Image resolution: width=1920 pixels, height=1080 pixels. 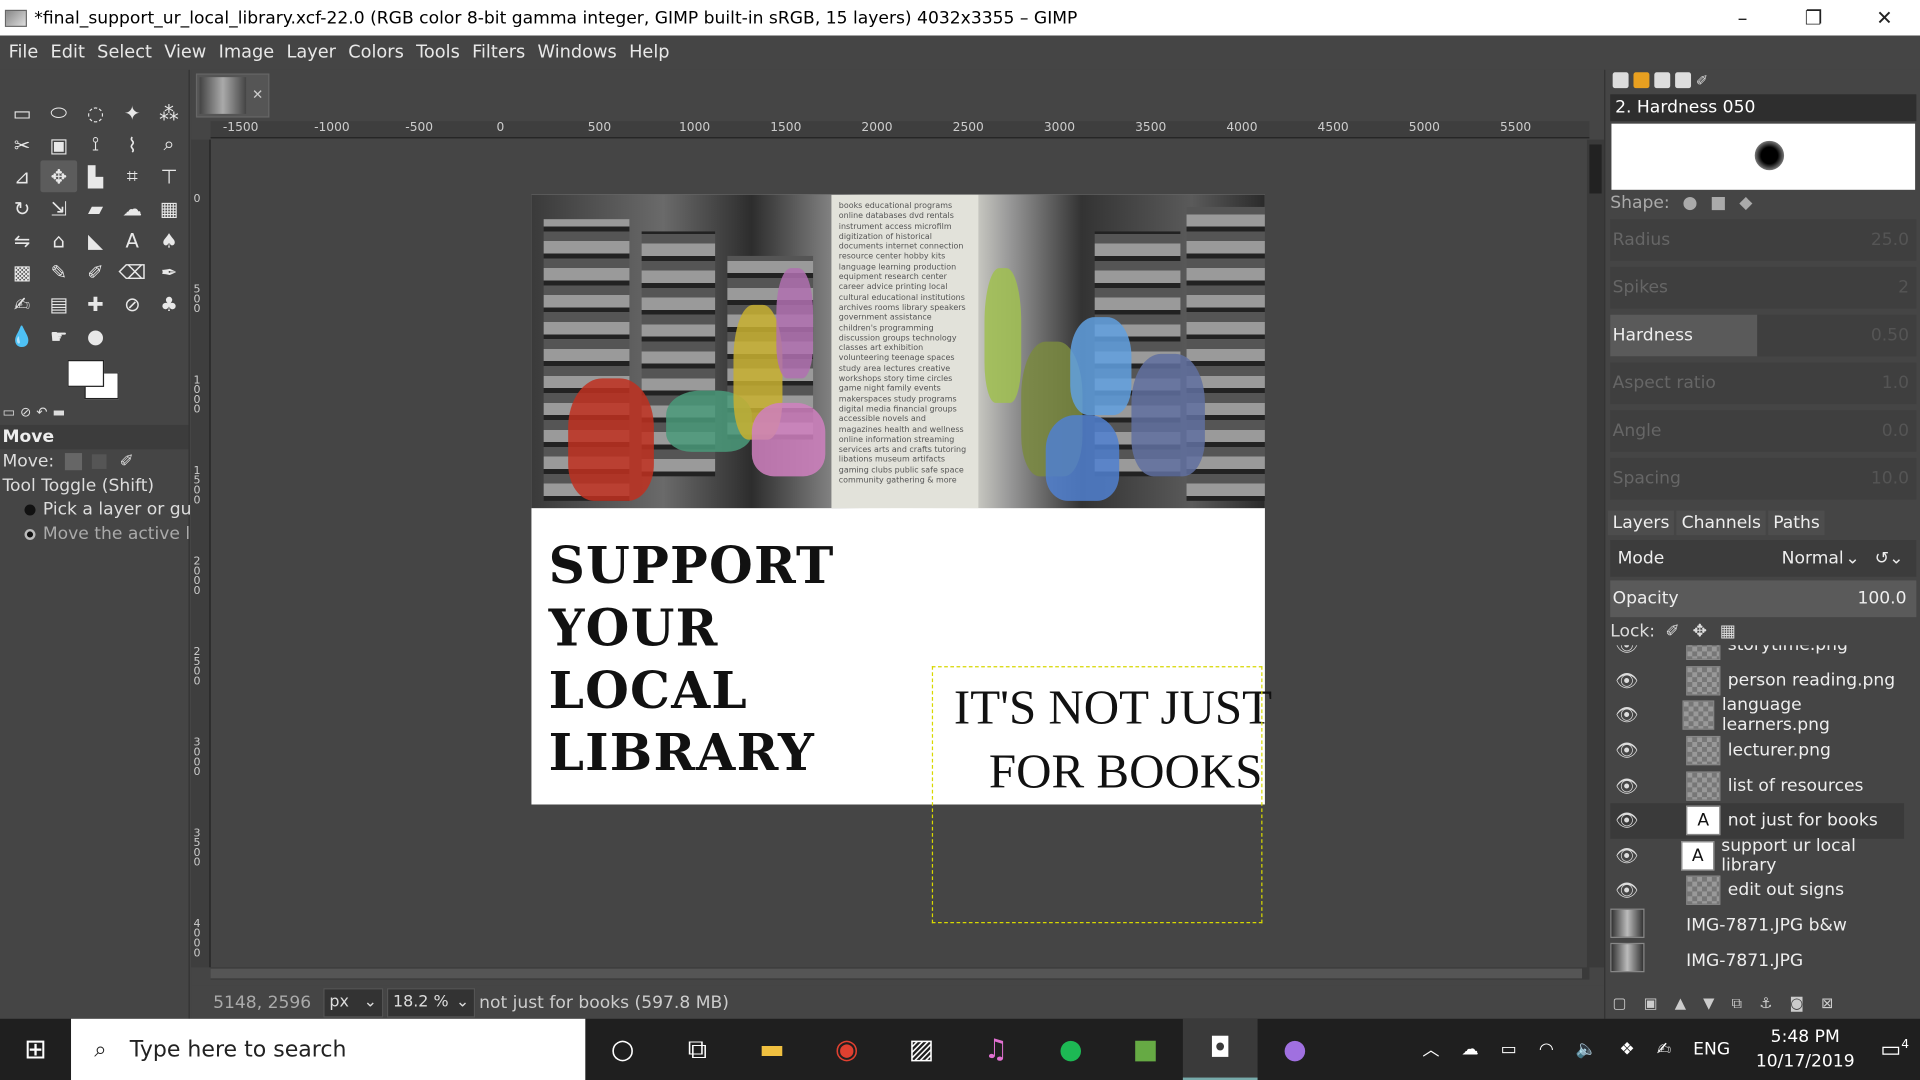 What do you see at coordinates (1779, 751) in the screenshot?
I see `layer-name: lecturer.png` at bounding box center [1779, 751].